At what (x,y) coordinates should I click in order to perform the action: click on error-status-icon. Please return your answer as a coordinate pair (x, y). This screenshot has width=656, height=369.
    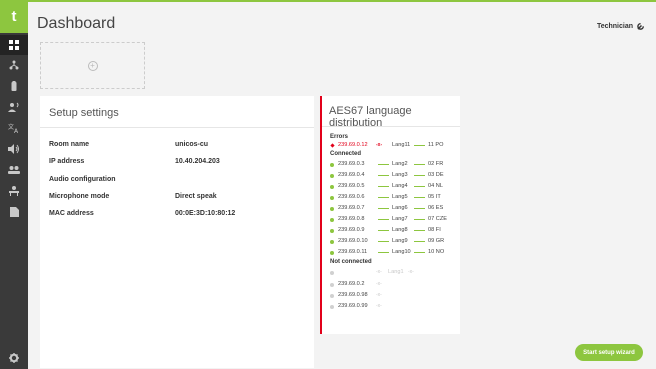
    Looking at the image, I should click on (332, 145).